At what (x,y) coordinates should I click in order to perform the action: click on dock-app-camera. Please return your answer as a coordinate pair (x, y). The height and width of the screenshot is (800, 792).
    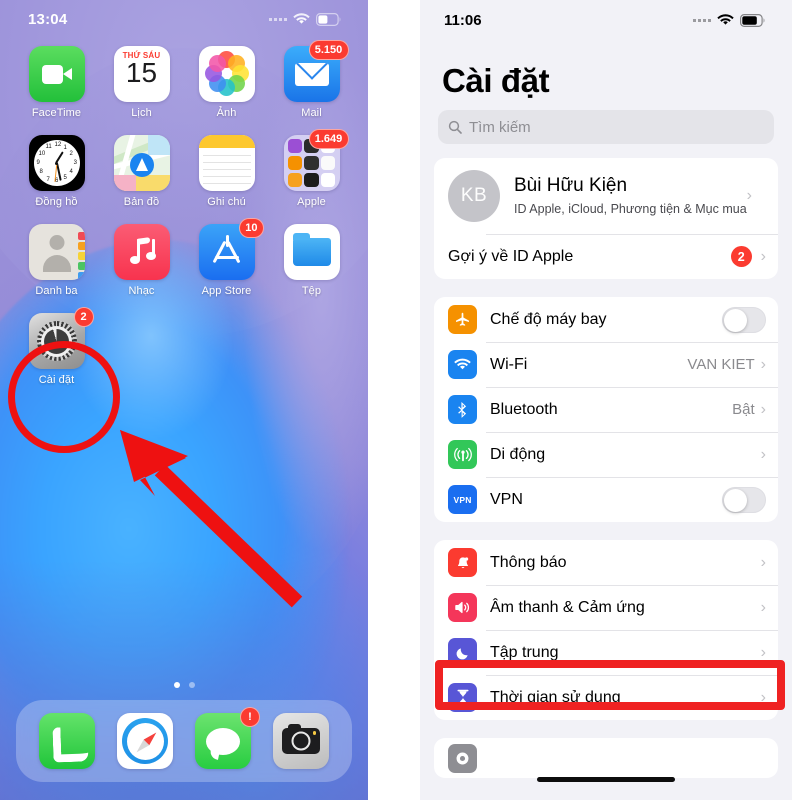
    Looking at the image, I should click on (301, 741).